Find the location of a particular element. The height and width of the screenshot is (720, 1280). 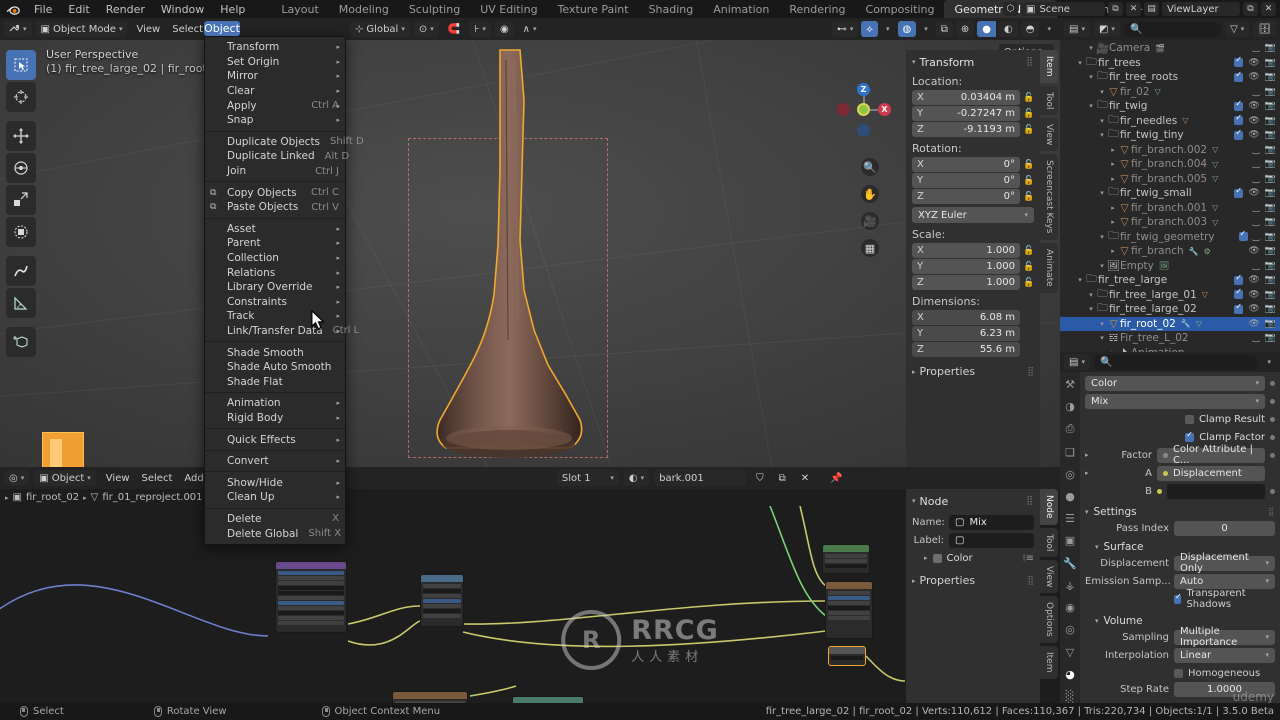

menu-item-track: Track ▸ is located at coordinates (275, 316).